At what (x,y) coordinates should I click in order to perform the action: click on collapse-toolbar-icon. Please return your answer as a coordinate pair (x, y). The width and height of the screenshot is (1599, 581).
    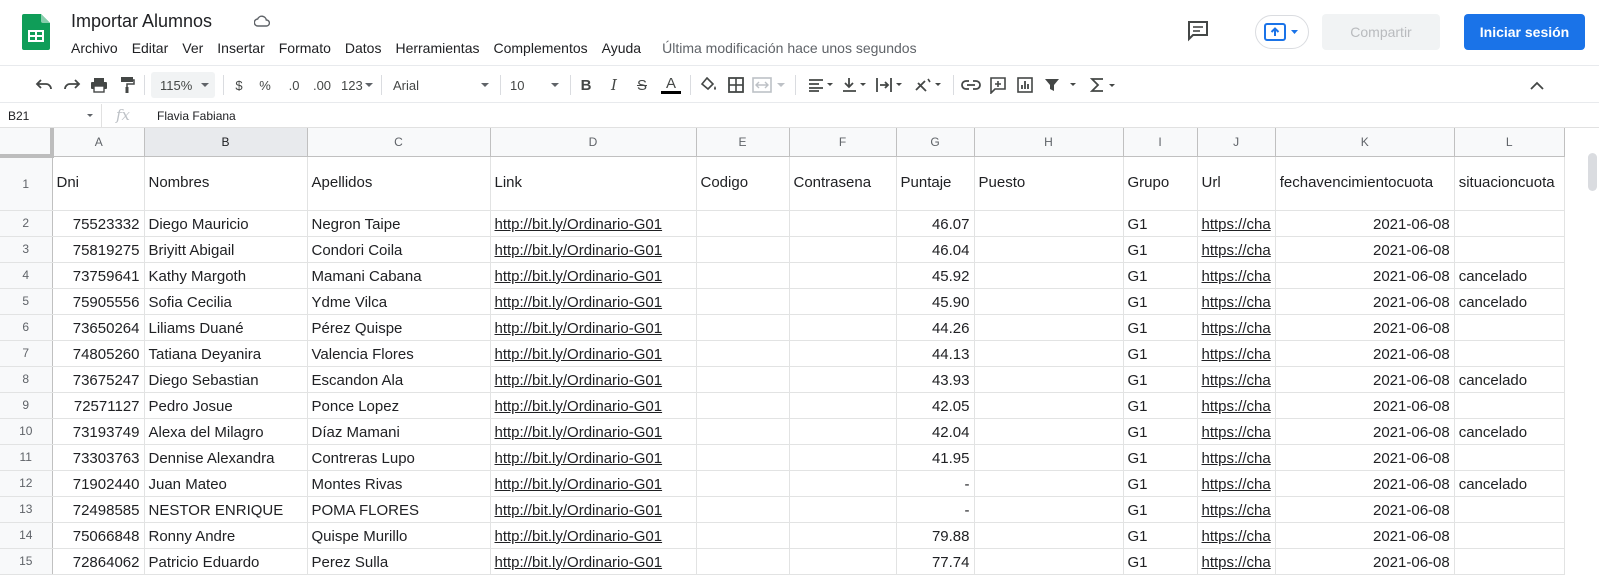
    Looking at the image, I should click on (1537, 85).